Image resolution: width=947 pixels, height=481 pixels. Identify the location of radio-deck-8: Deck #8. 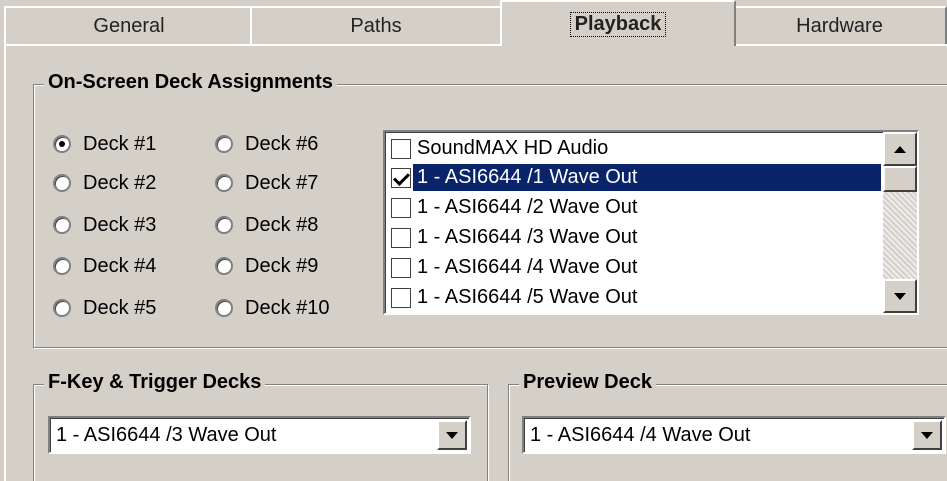
(266, 225).